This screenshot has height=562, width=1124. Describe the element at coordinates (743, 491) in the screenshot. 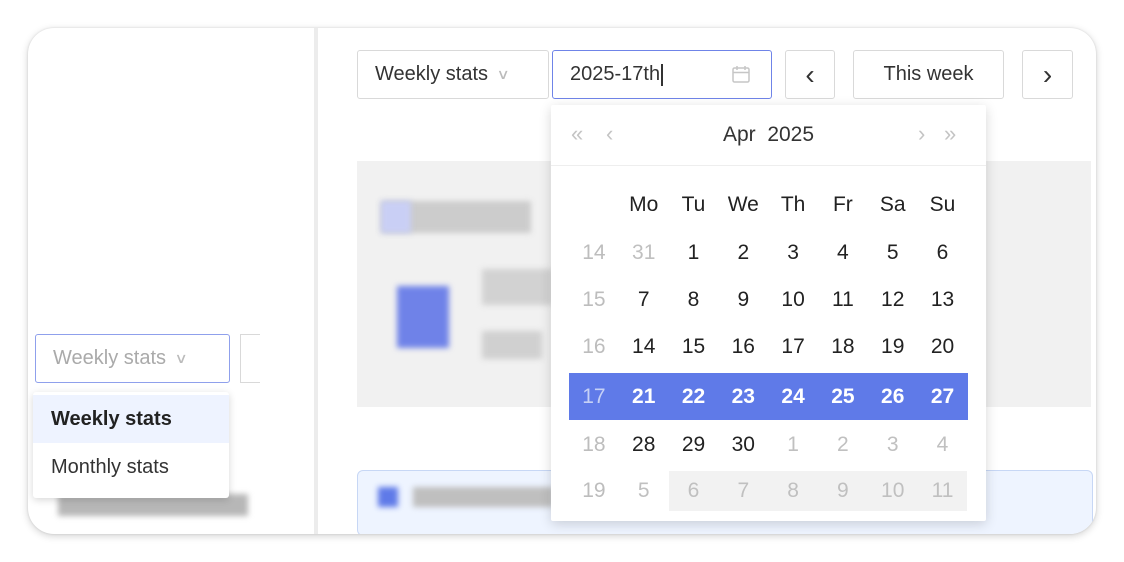

I see `disabled-day-cell: 7` at that location.